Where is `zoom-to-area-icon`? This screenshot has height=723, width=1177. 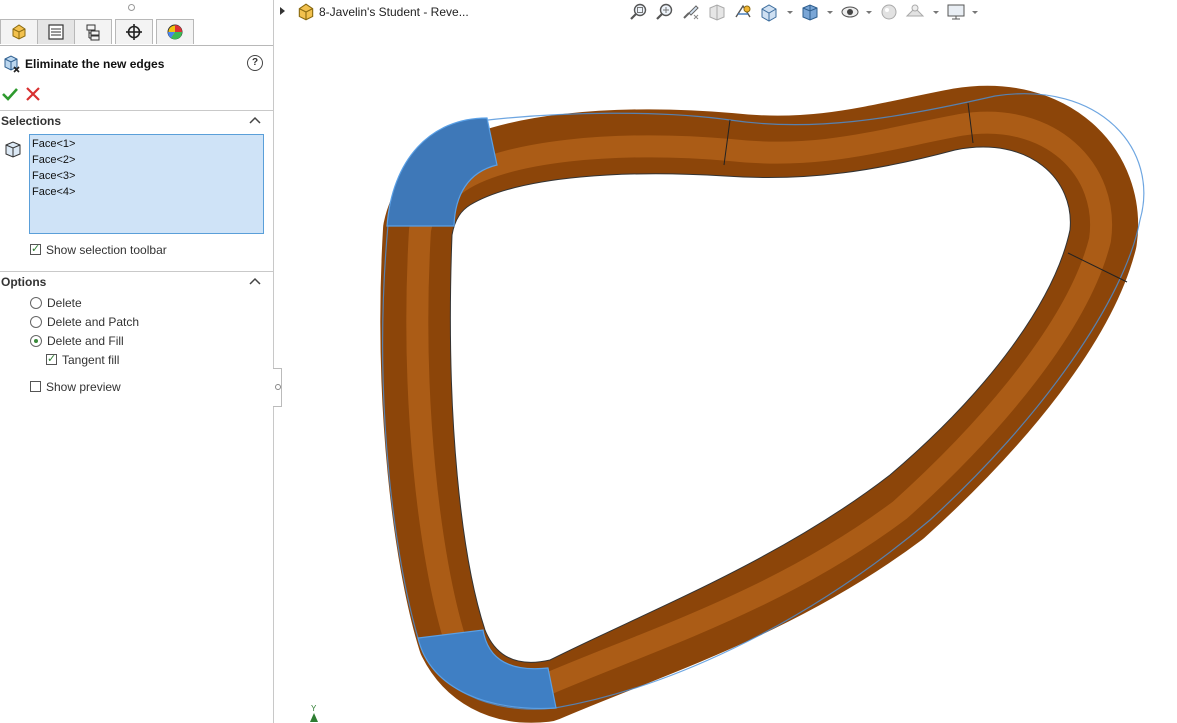
zoom-to-area-icon is located at coordinates (665, 12).